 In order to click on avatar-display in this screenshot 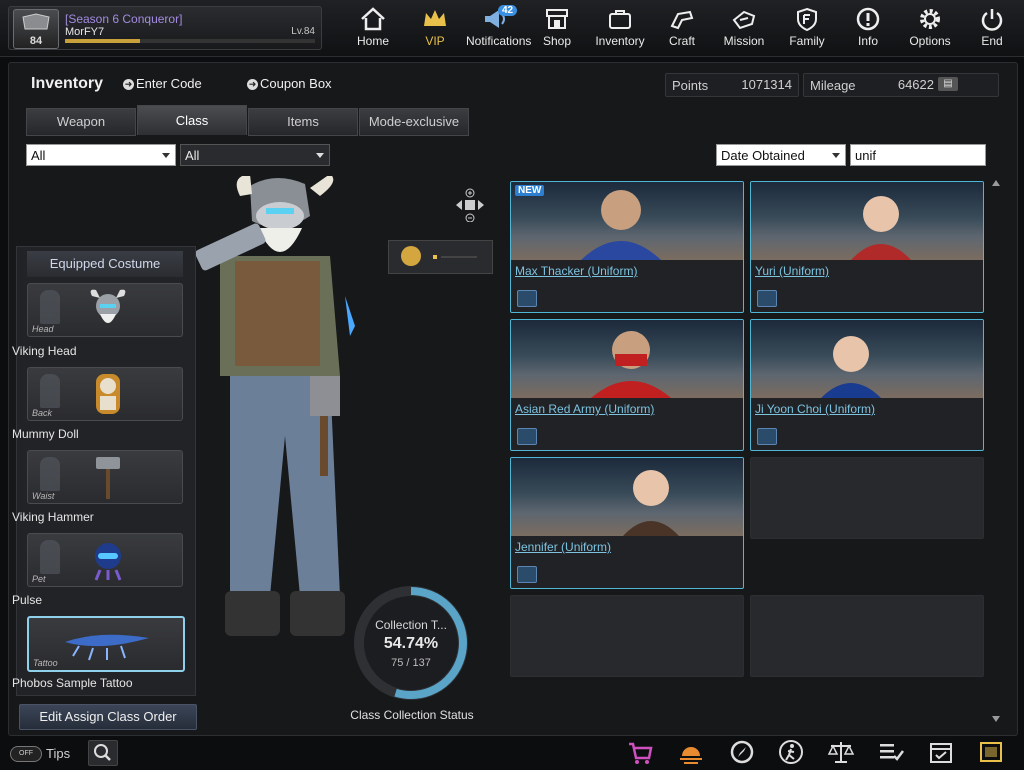, I will do `click(440, 257)`.